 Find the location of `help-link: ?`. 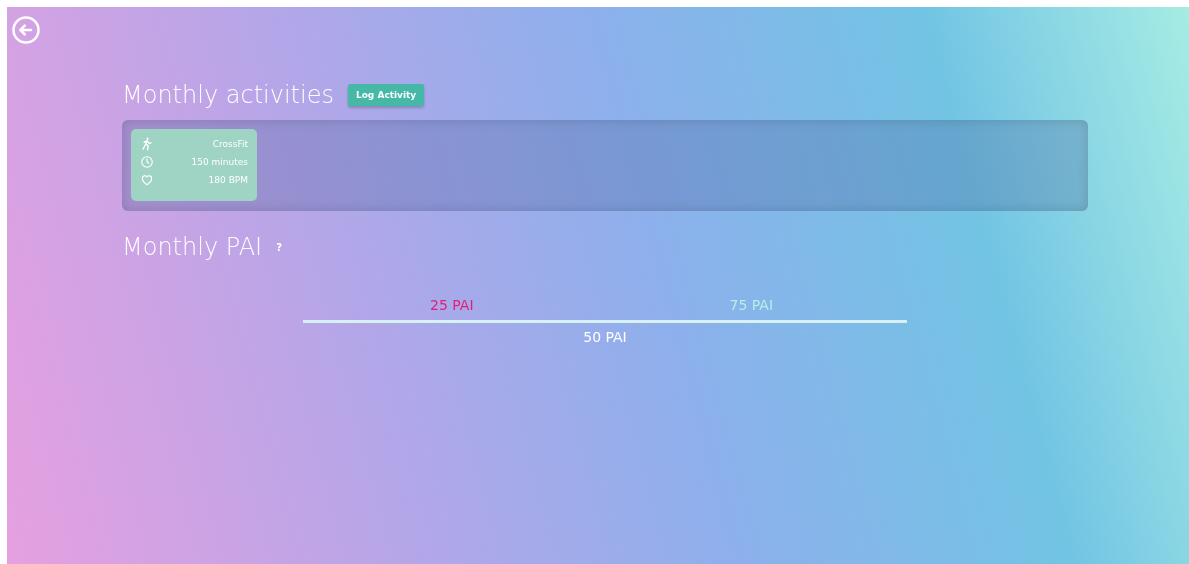

help-link: ? is located at coordinates (279, 247).